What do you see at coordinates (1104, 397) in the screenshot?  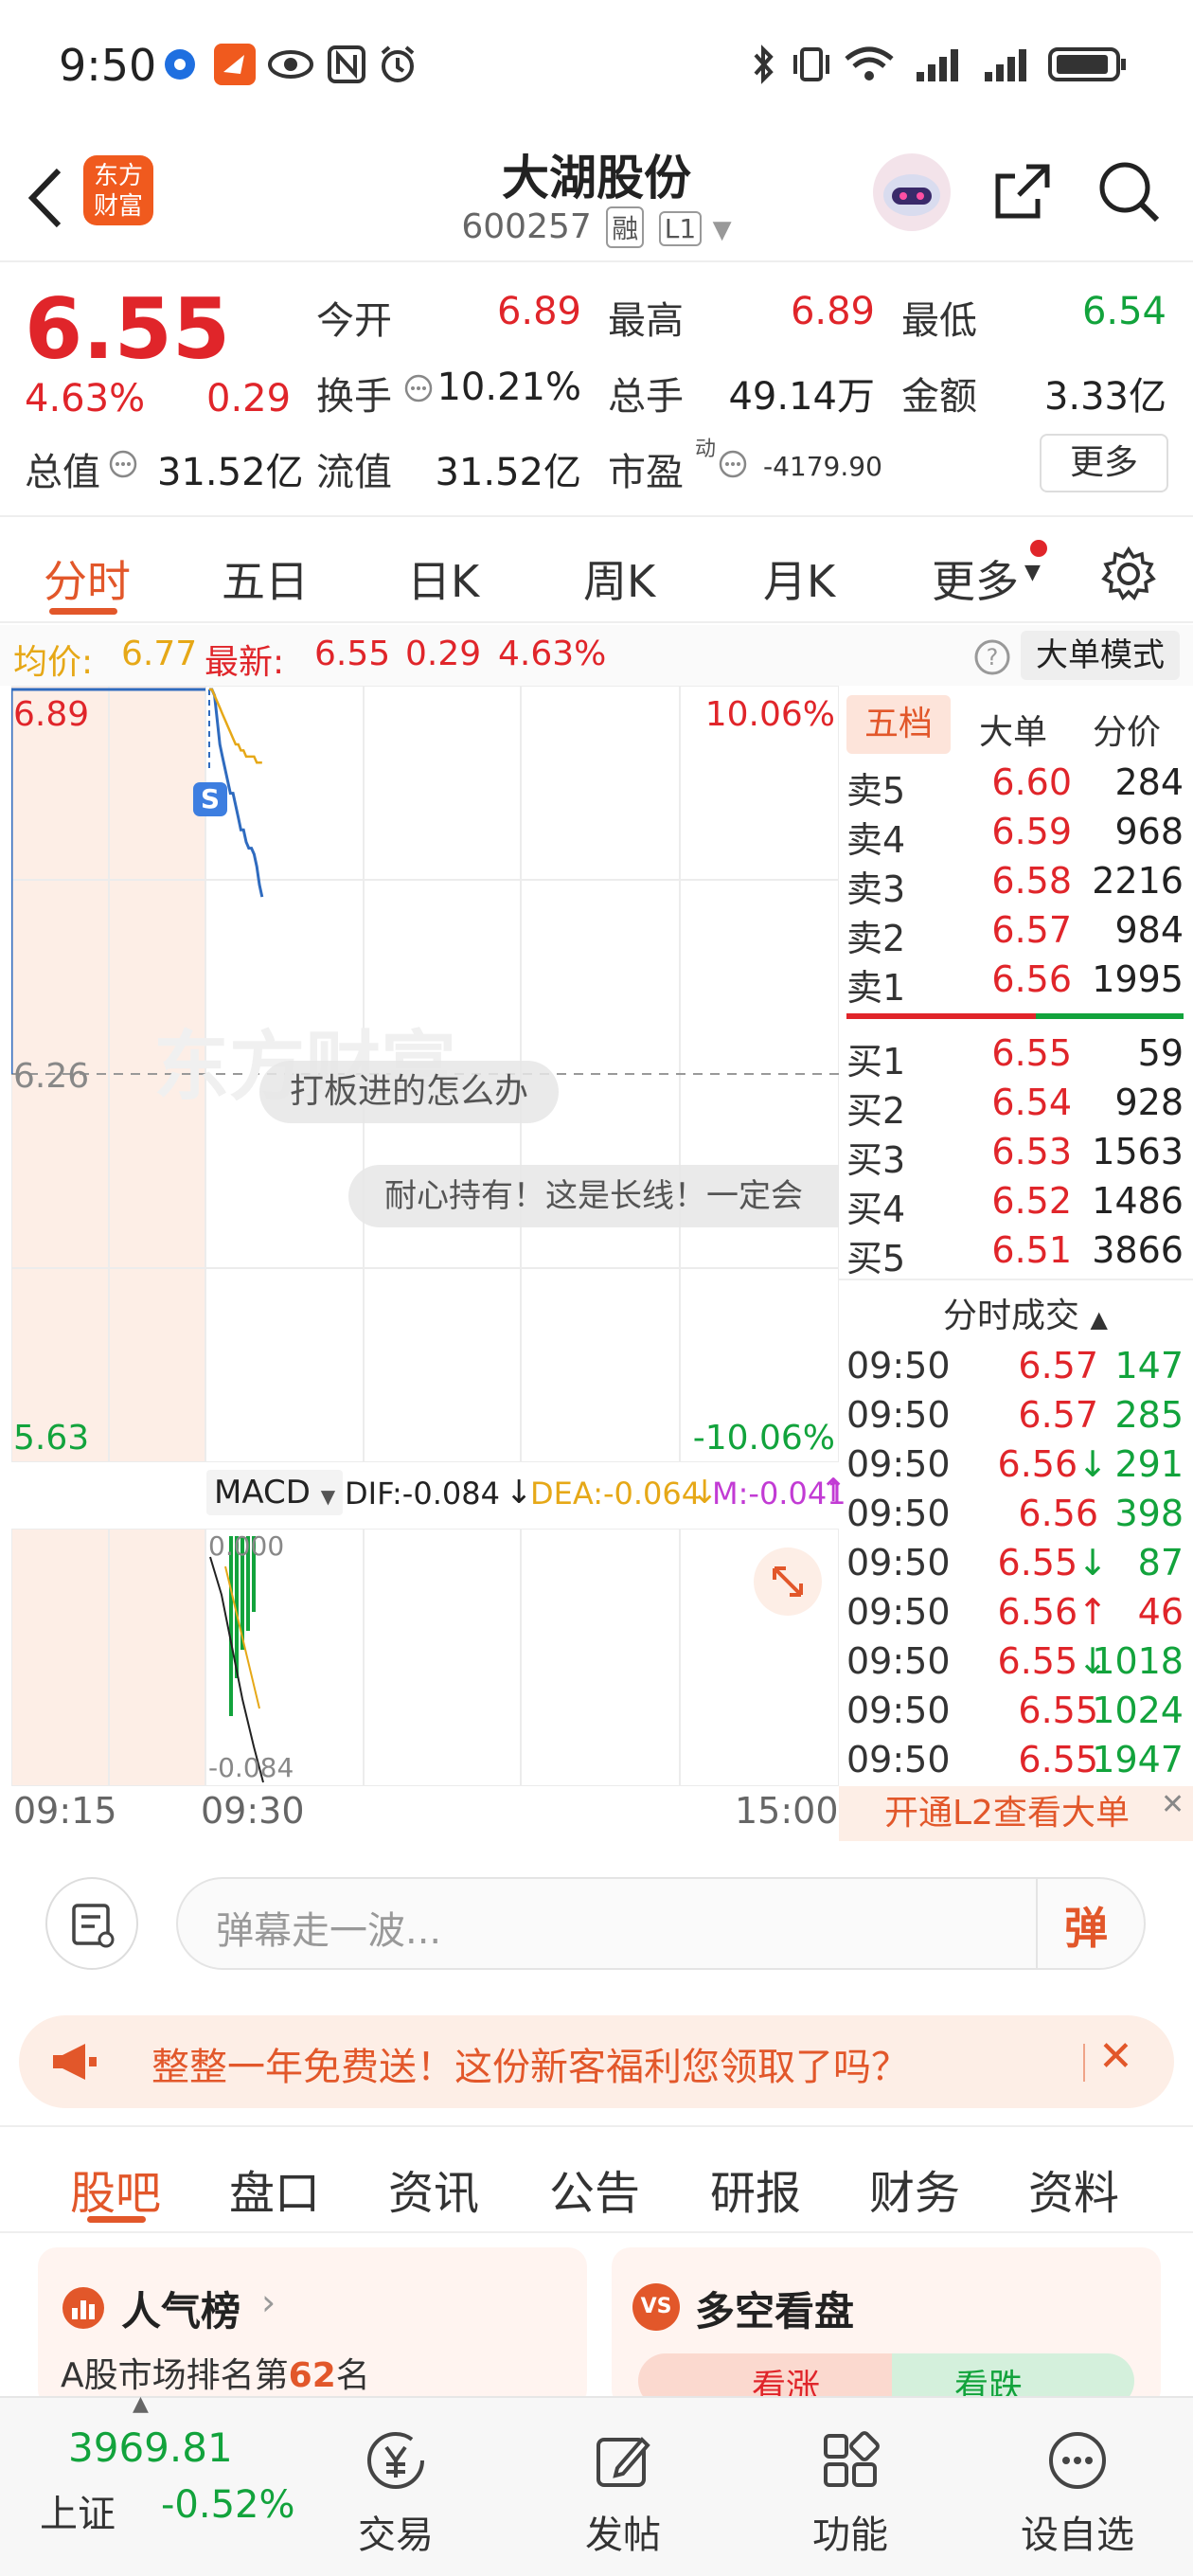 I see `amount-value: 3.33亿` at bounding box center [1104, 397].